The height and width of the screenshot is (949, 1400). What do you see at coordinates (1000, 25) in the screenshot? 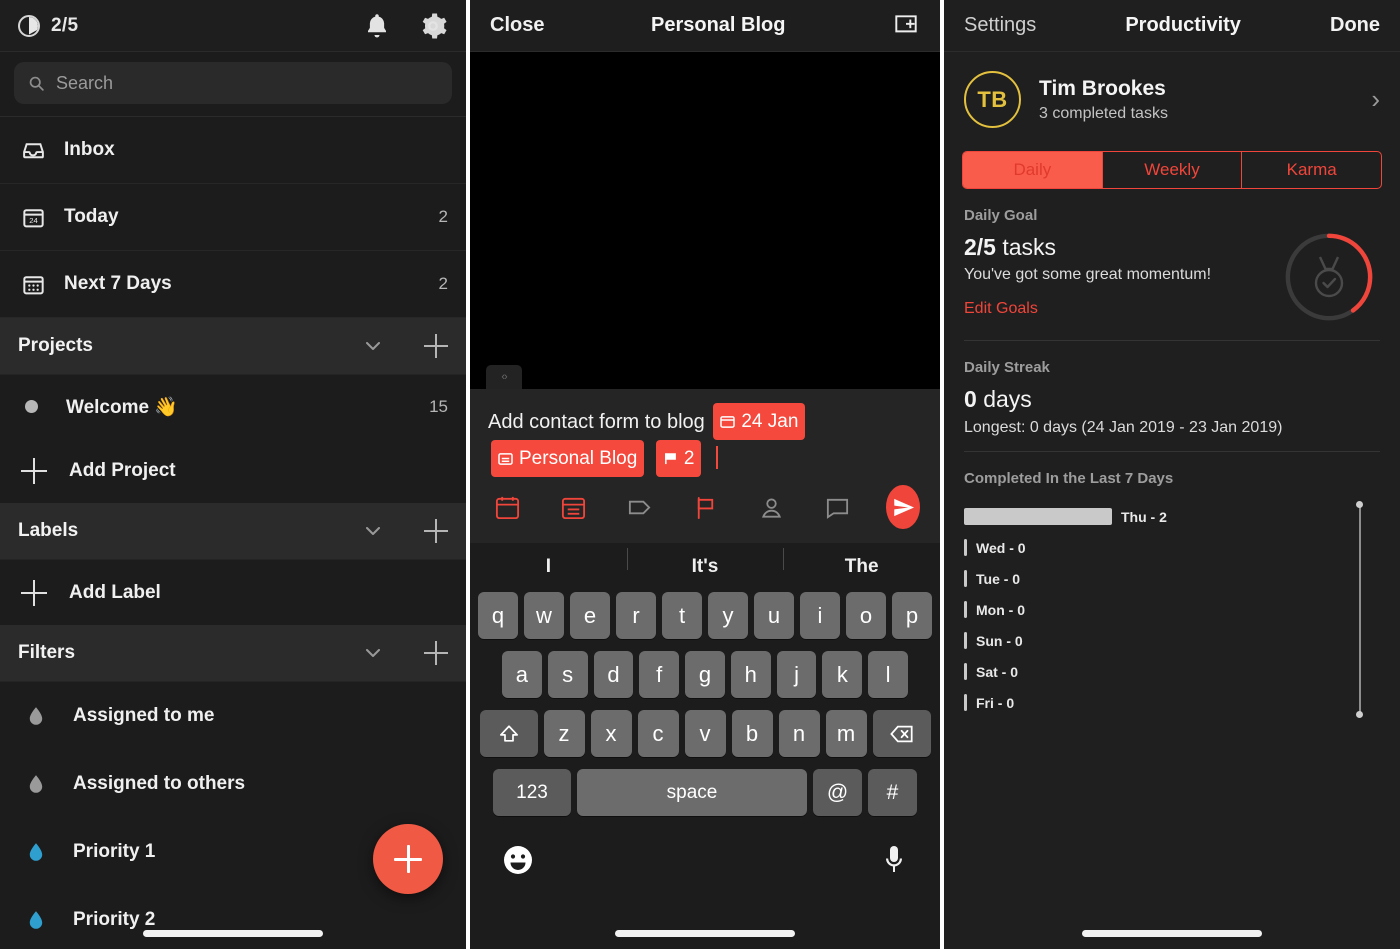
I see `back-to-settings-button: Settings` at bounding box center [1000, 25].